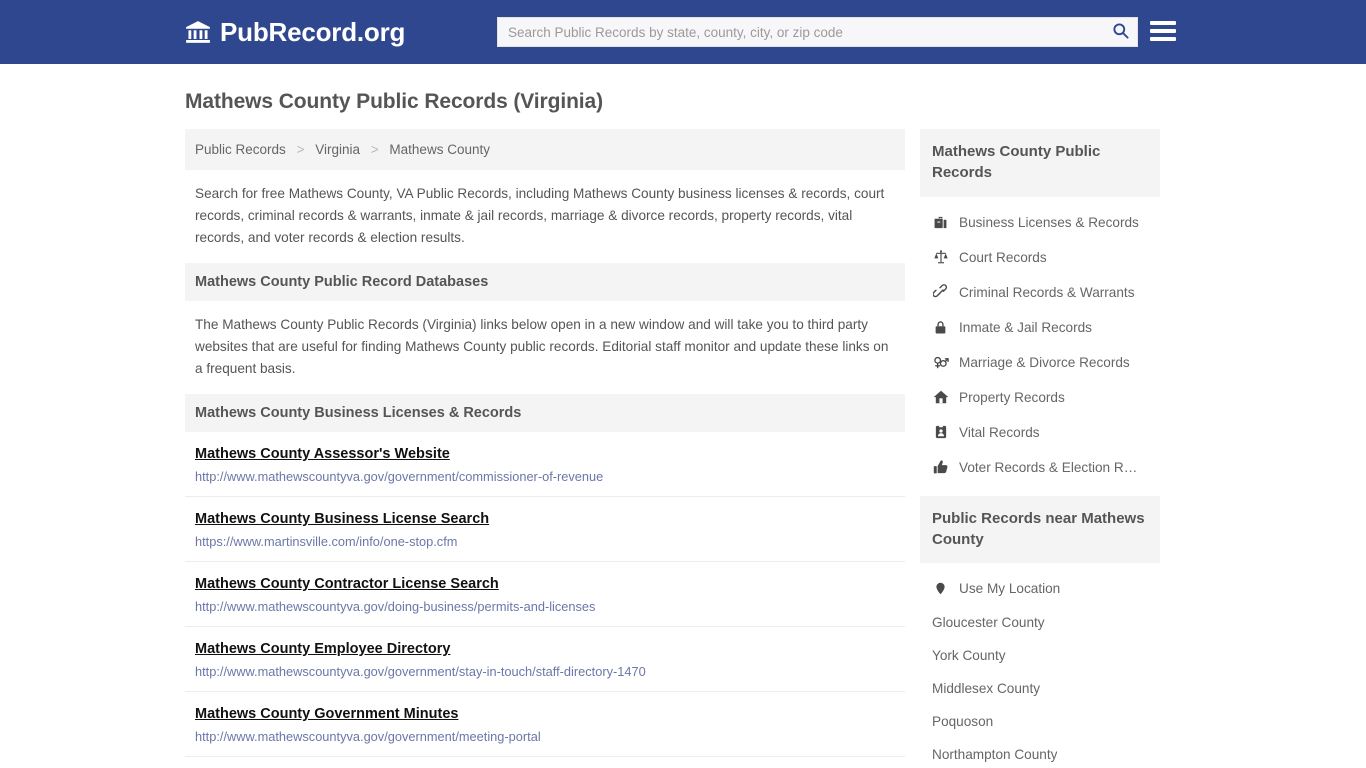  What do you see at coordinates (1040, 721) in the screenshot?
I see `sidebar-item-poquoson: Poquoson` at bounding box center [1040, 721].